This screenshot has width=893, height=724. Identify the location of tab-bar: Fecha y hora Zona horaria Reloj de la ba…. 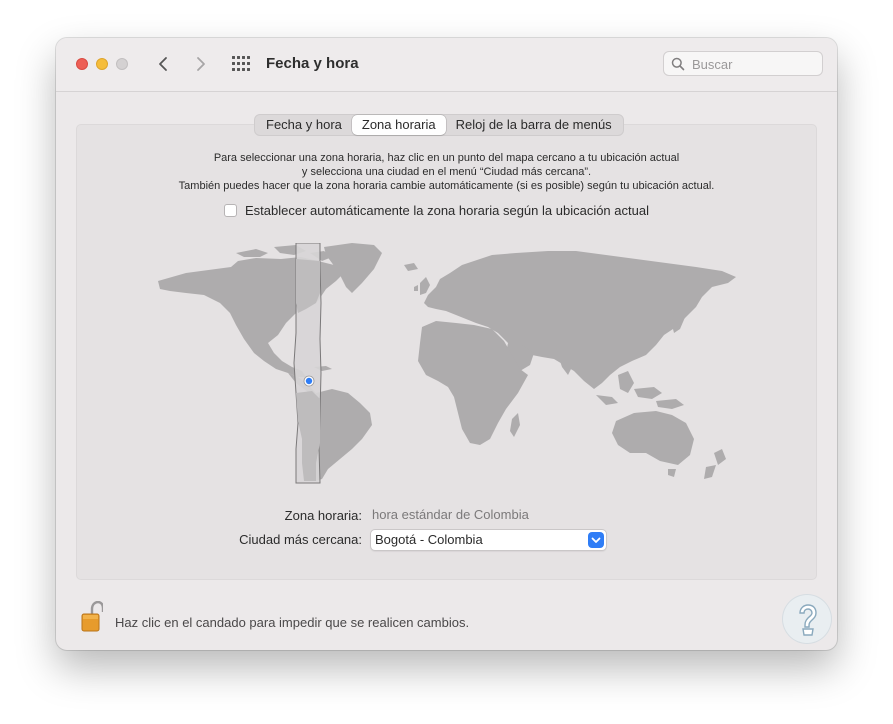
(439, 125).